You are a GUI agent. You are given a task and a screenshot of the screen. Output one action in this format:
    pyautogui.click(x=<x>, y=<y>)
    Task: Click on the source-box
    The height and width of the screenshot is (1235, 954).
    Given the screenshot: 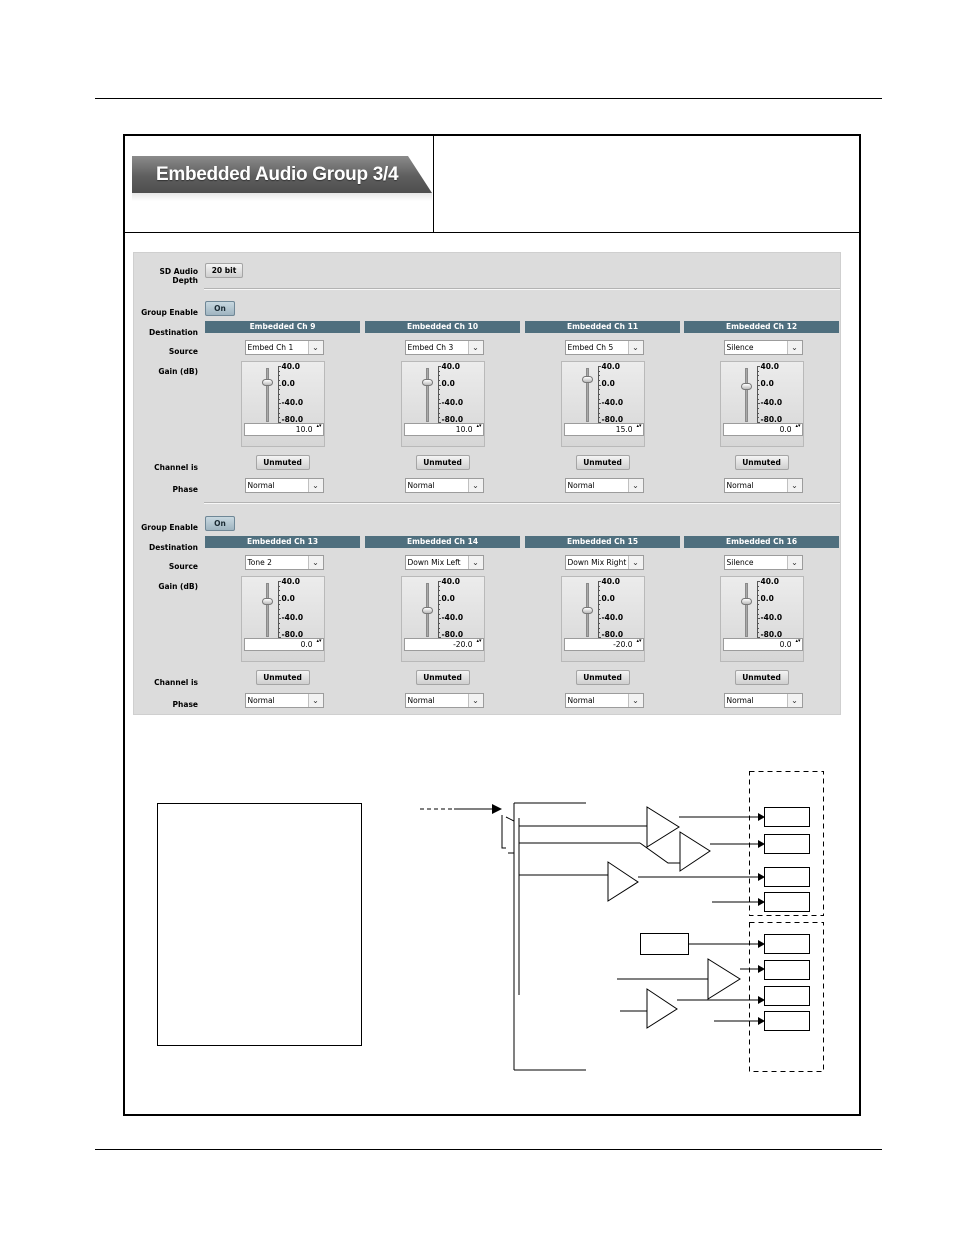 What is the action you would take?
    pyautogui.click(x=259, y=924)
    